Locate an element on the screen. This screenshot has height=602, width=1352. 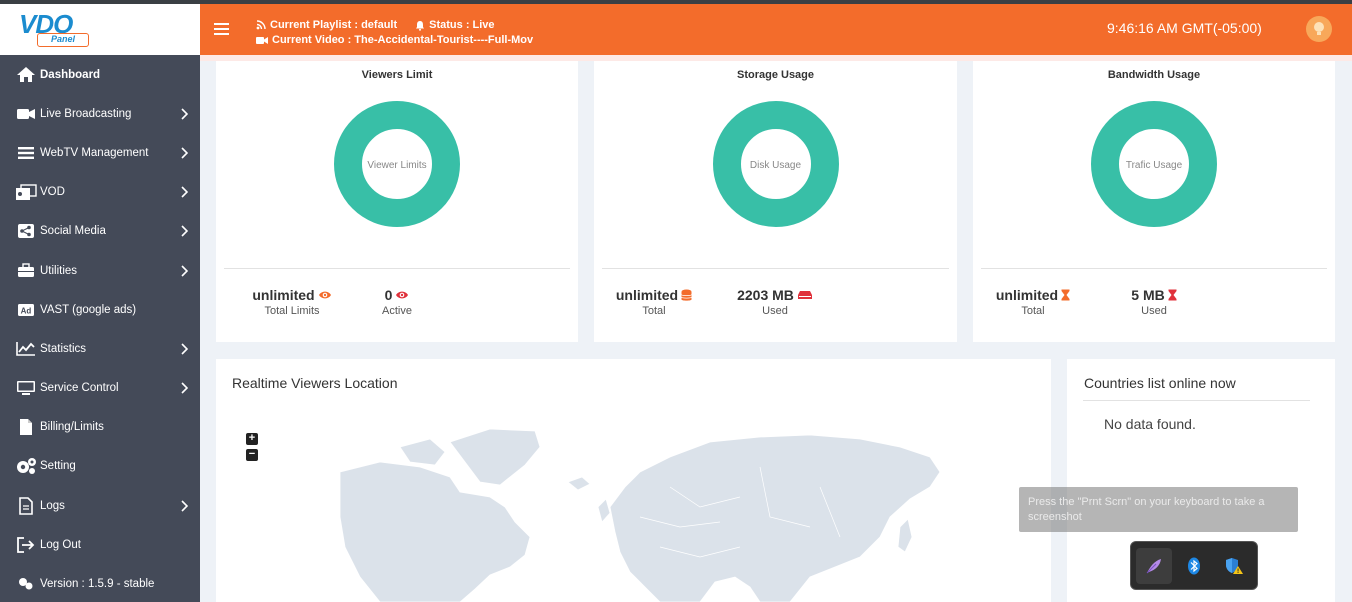
sidebar-item-social-media: Social Media is located at coordinates (100, 231).